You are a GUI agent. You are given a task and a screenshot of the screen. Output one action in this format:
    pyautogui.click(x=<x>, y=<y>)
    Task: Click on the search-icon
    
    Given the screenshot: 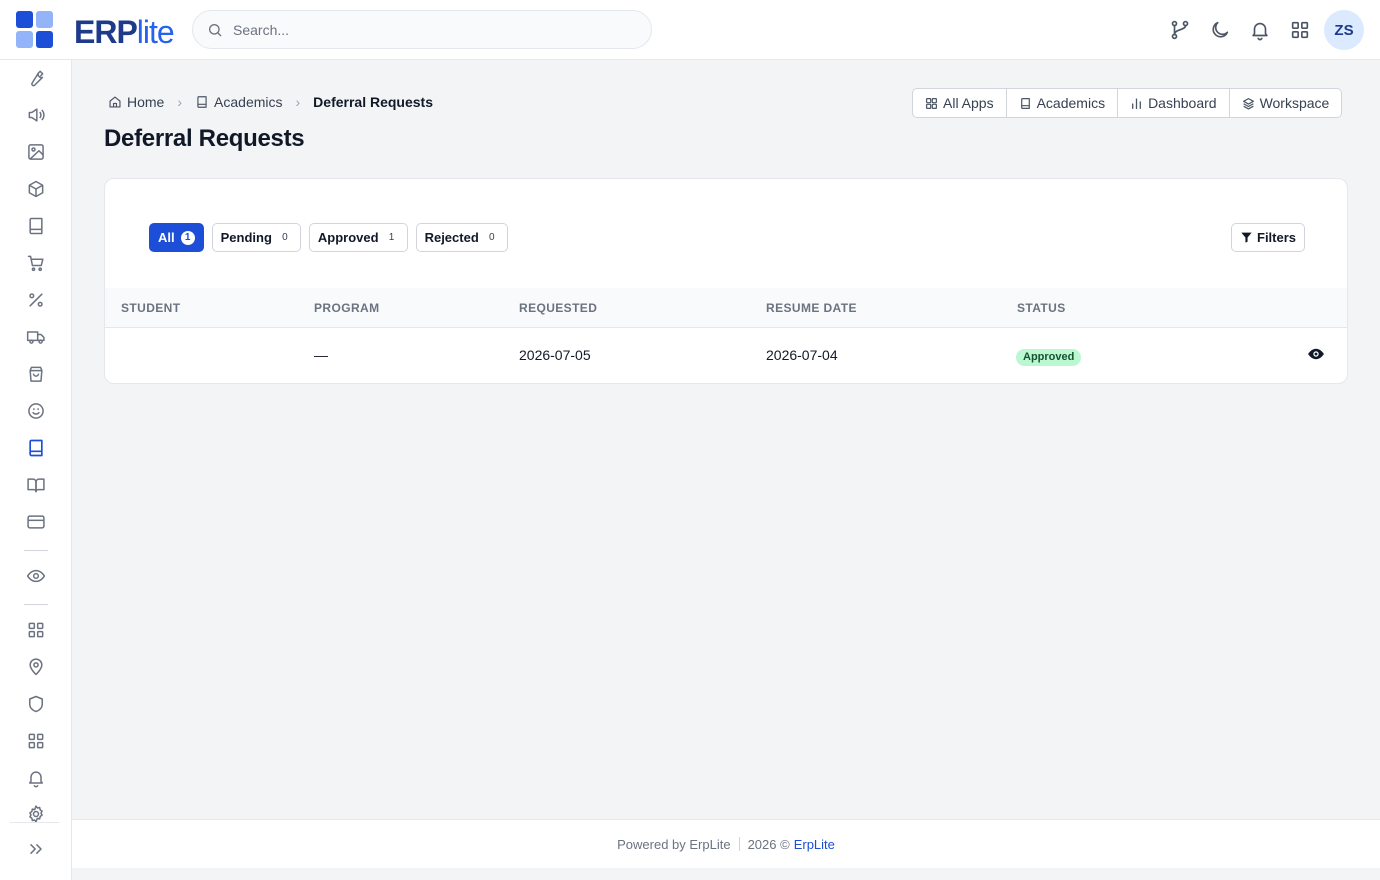 What is the action you would take?
    pyautogui.click(x=215, y=29)
    